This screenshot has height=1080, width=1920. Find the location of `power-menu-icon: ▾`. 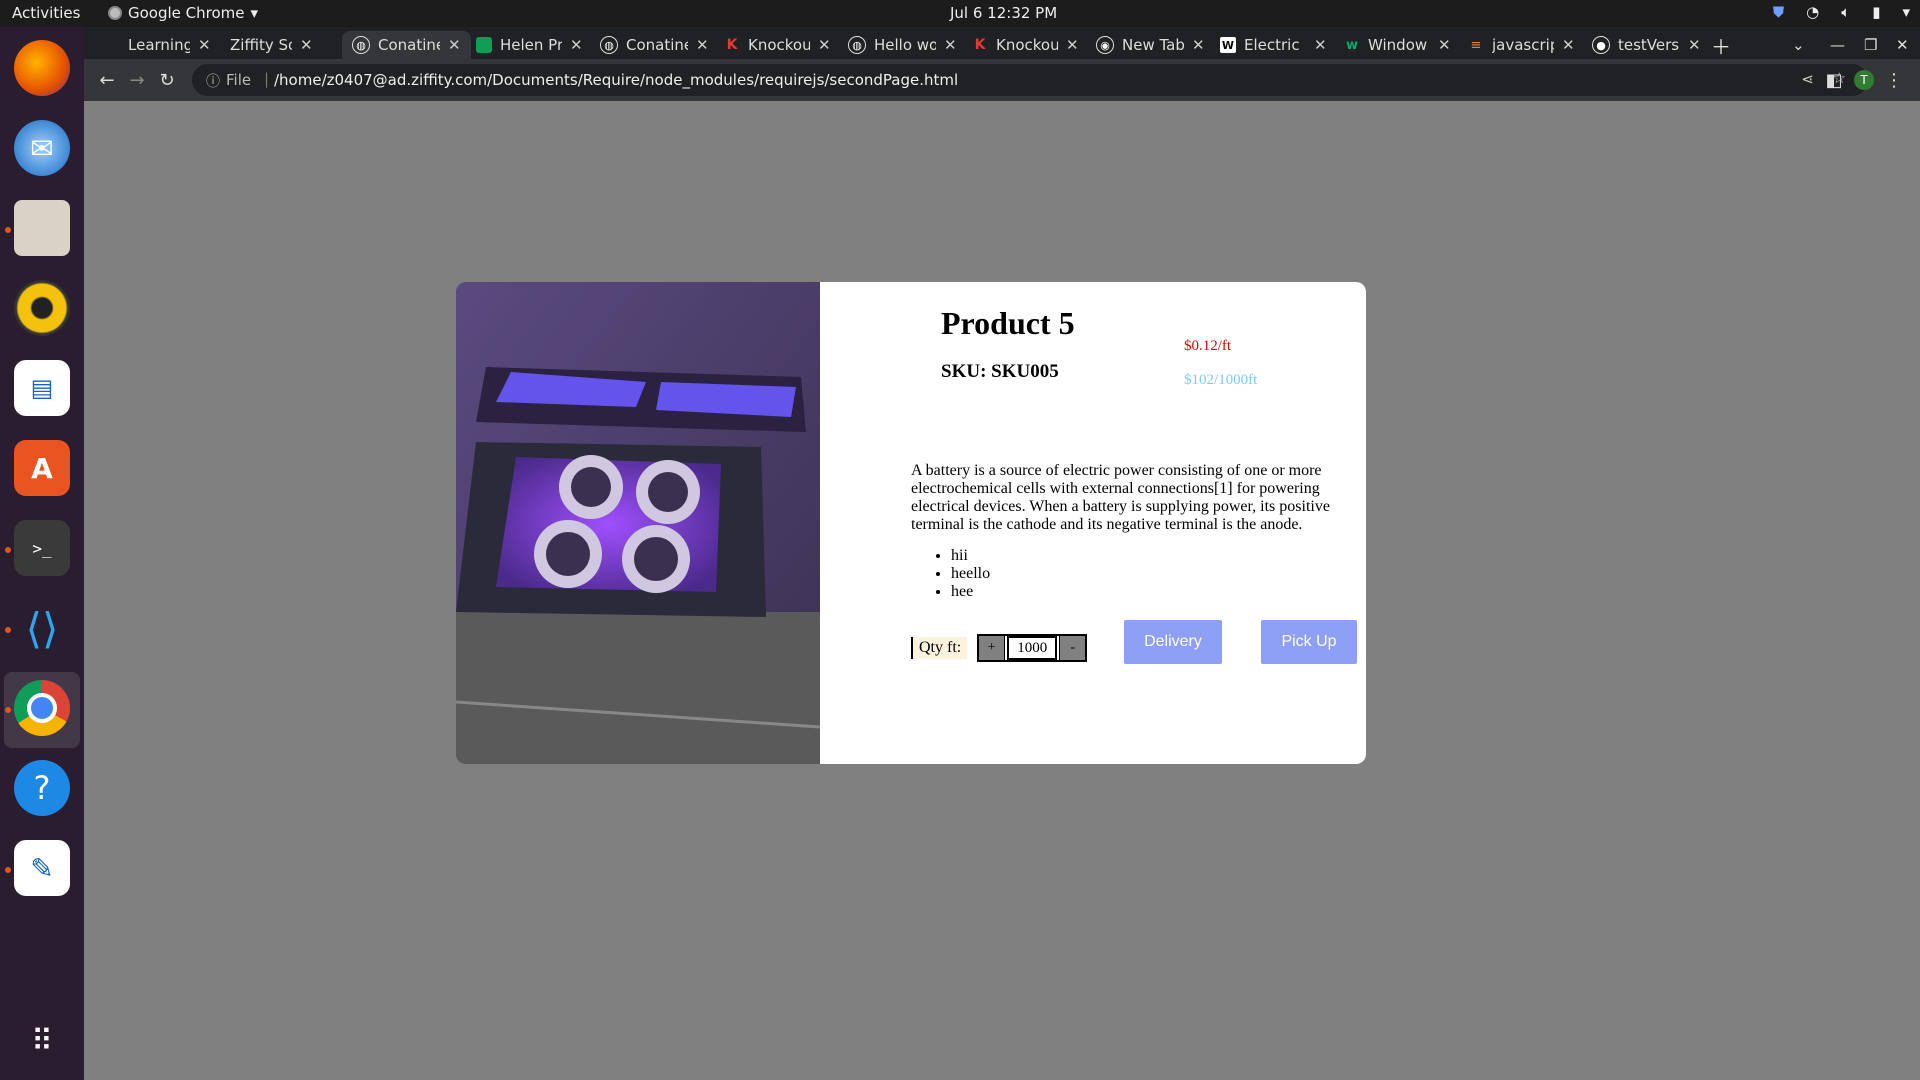

power-menu-icon: ▾ is located at coordinates (1906, 12).